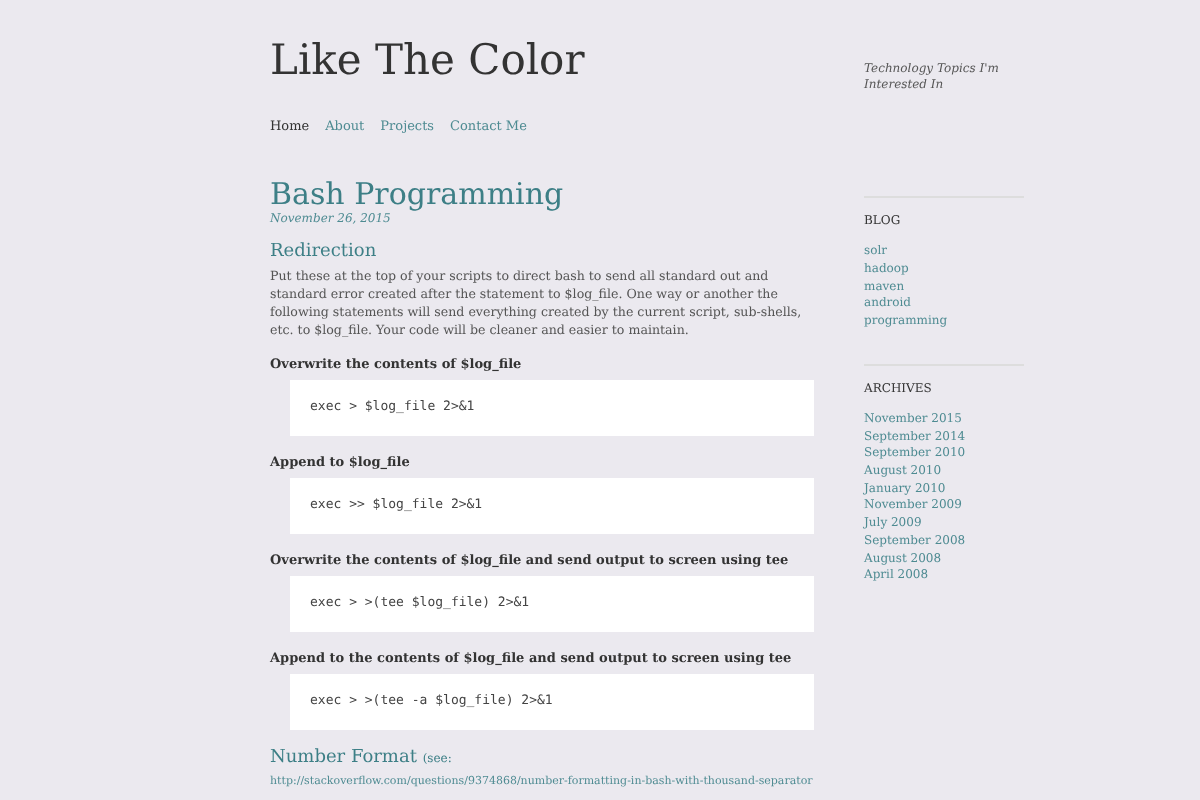 The width and height of the screenshot is (1200, 800). Describe the element at coordinates (542, 61) in the screenshot. I see `site-title: Like The Color` at that location.